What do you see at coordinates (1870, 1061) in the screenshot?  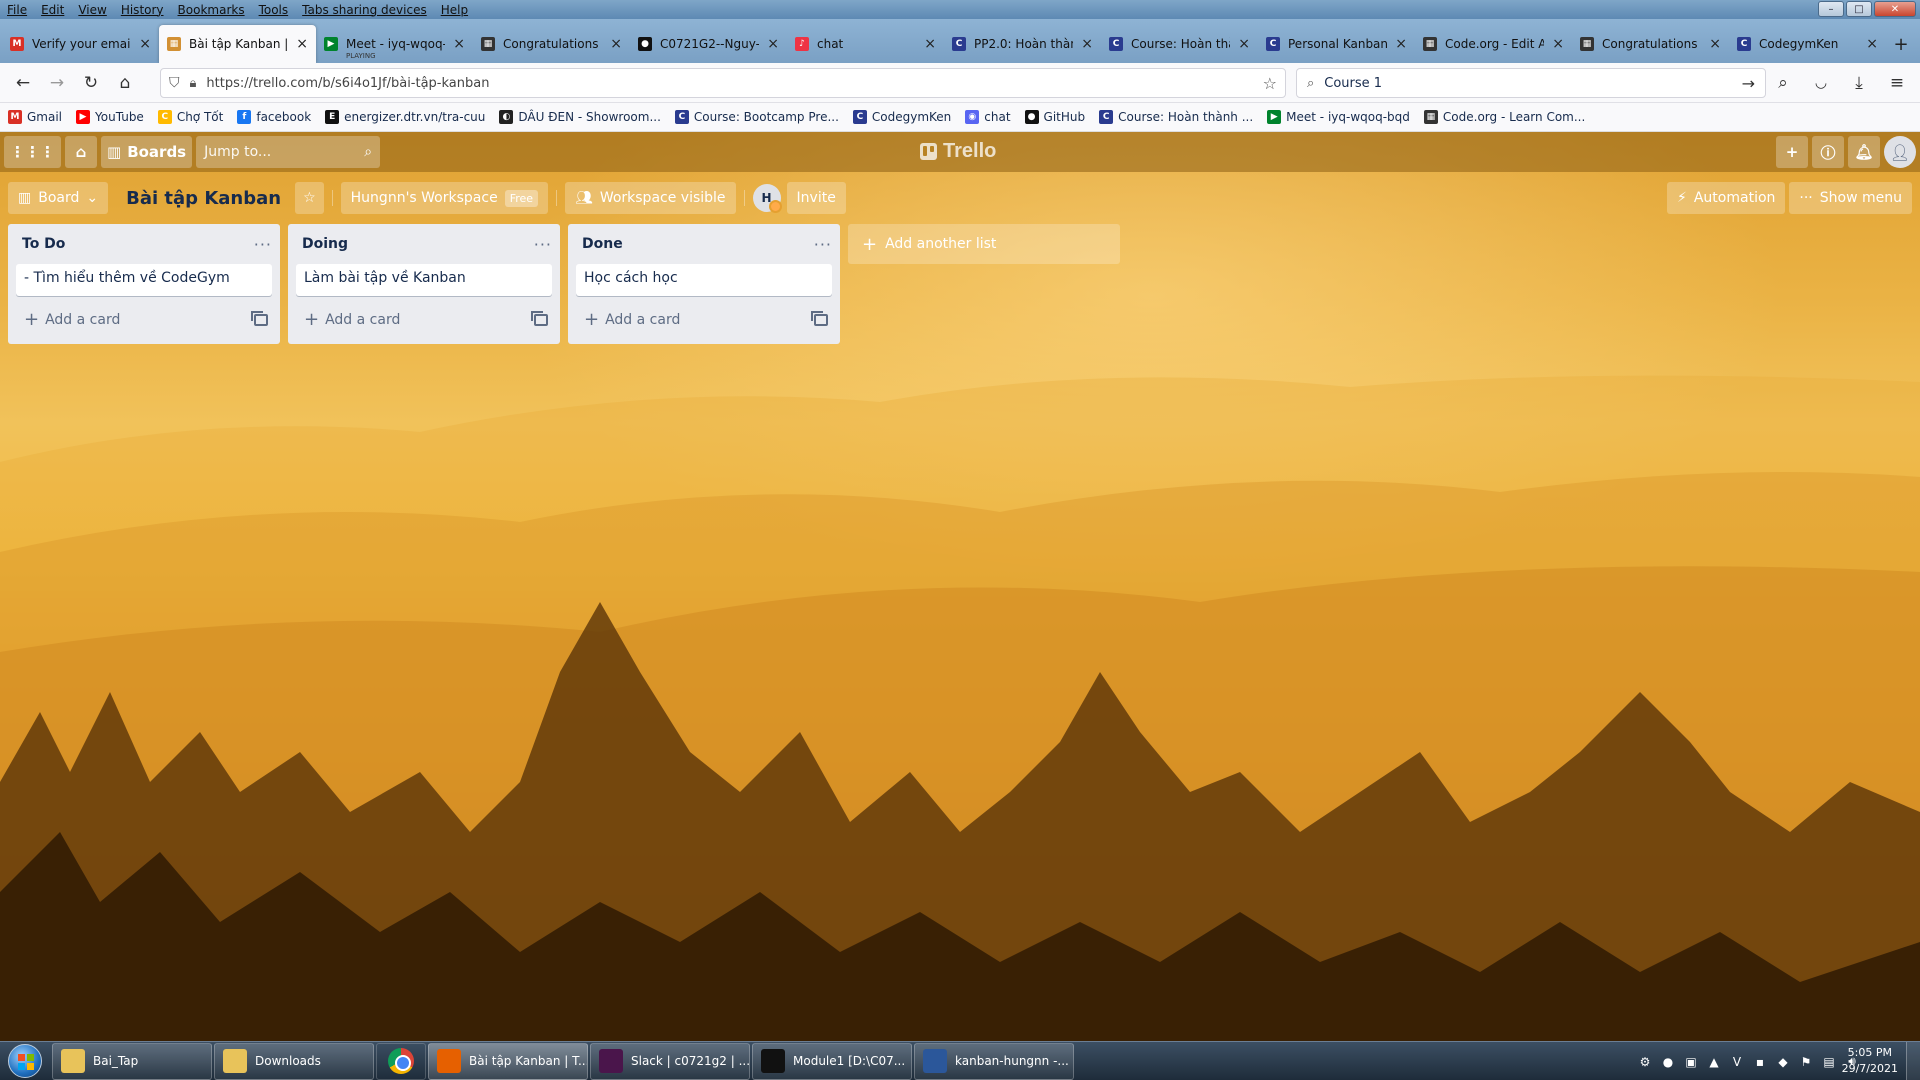 I see `system-clock: 5:05 PM 29/7/2021` at bounding box center [1870, 1061].